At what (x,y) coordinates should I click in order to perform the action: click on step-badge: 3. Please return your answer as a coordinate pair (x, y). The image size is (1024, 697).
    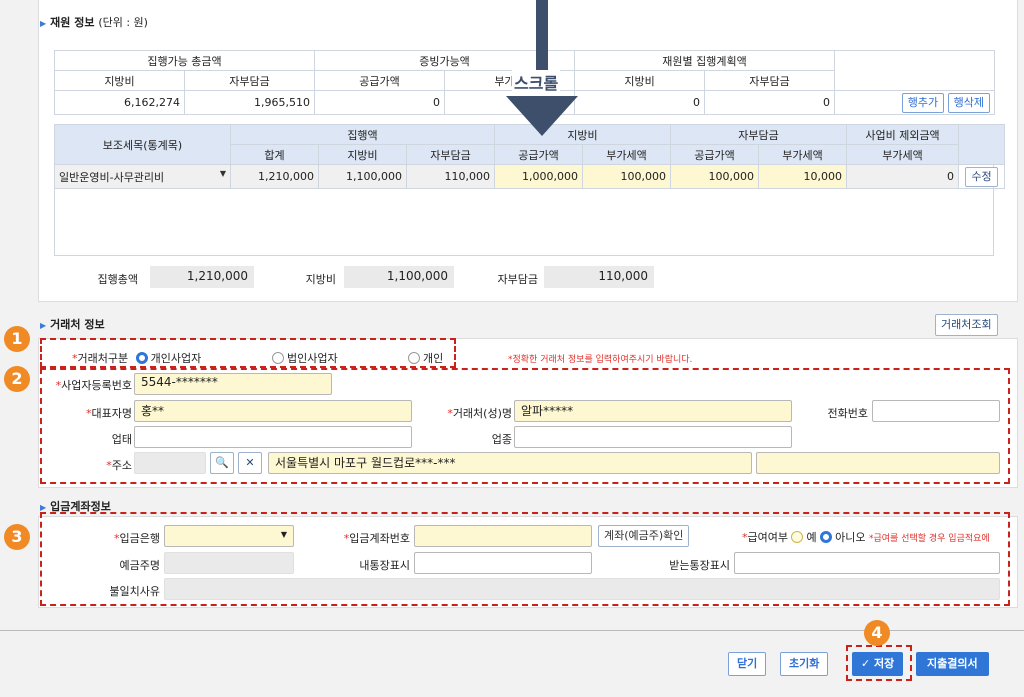
    Looking at the image, I should click on (17, 537).